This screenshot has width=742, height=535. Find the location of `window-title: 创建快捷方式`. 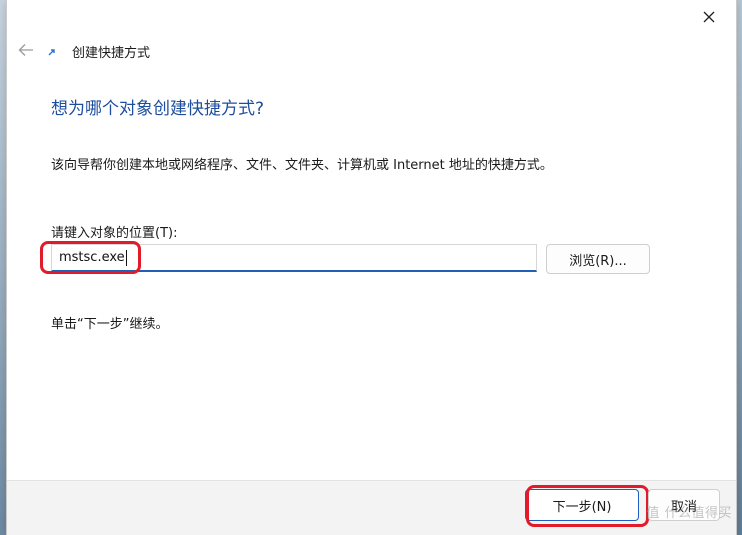

window-title: 创建快捷方式 is located at coordinates (111, 53).